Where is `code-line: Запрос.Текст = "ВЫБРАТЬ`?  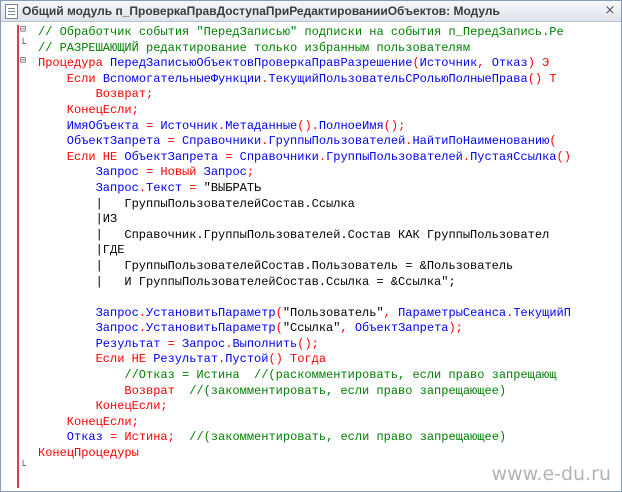
code-line: Запрос.Текст = "ВЫБРАТЬ is located at coordinates (311, 189).